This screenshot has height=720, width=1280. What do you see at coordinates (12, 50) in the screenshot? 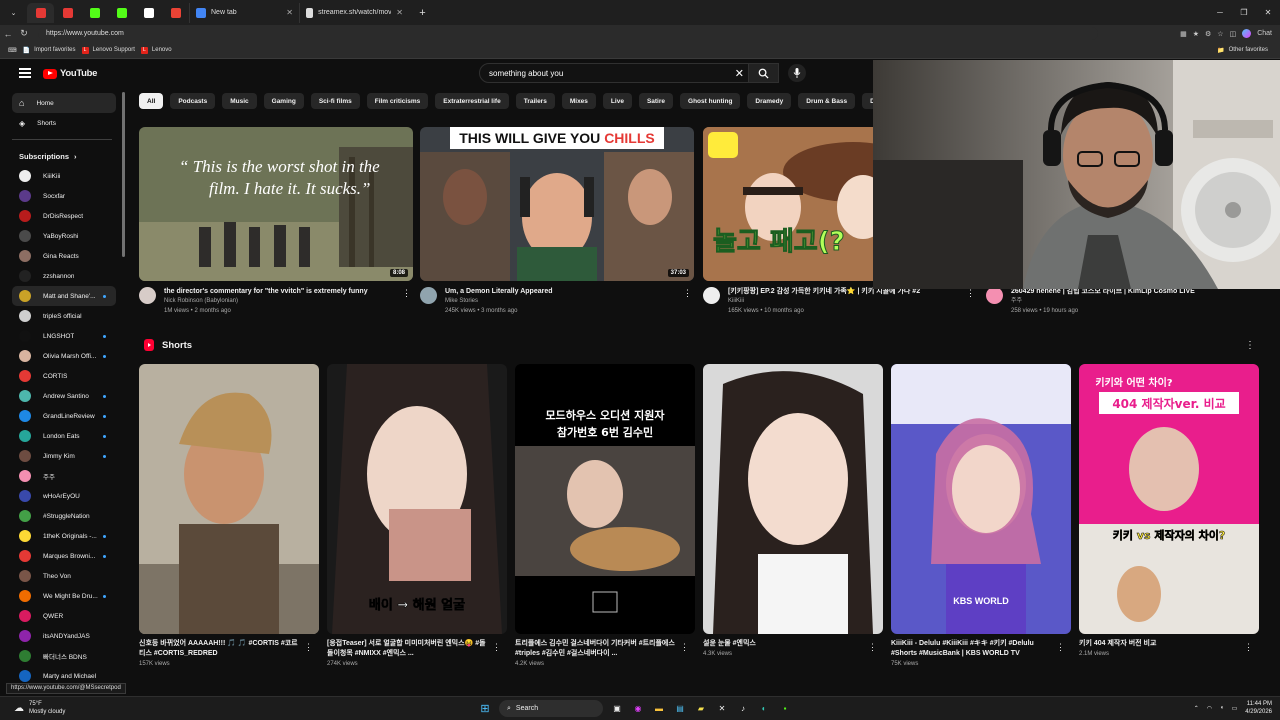
I see `bookmark-toggle-icon: ⌨` at bounding box center [12, 50].